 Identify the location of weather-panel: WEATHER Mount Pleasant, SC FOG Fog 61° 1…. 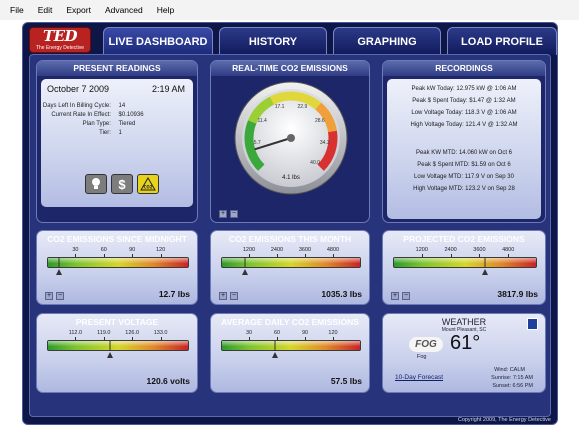
(464, 353).